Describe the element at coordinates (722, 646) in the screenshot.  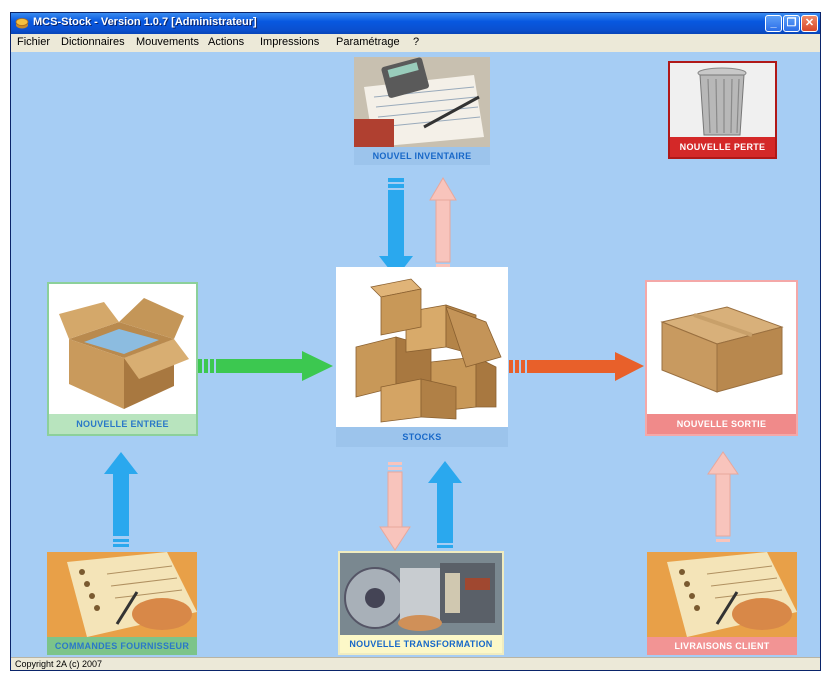
I see `tile-label: LIVRAISONS CLIENT` at that location.